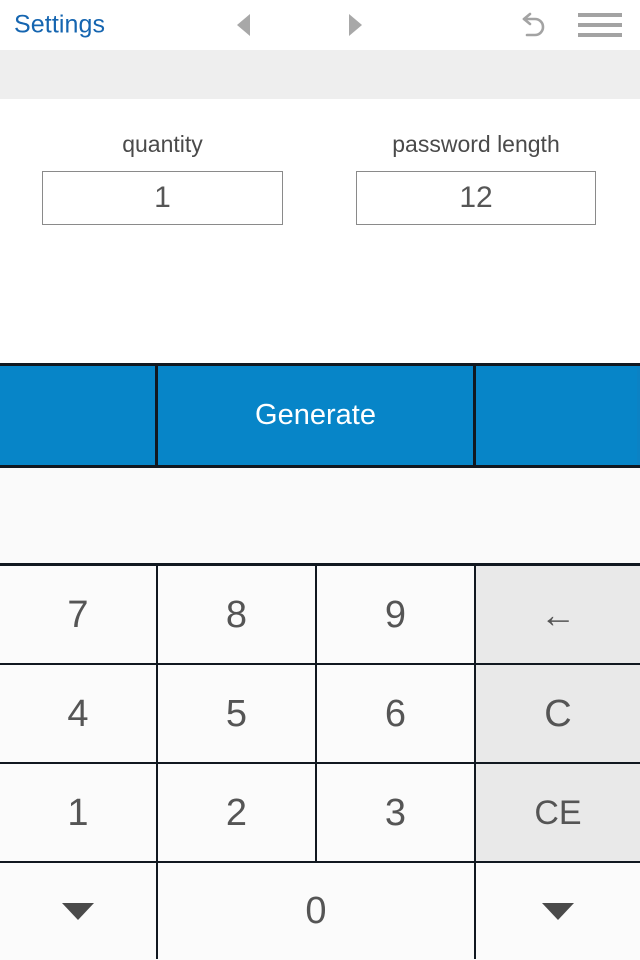 The height and width of the screenshot is (960, 640). I want to click on keypad-row: 7 8 9 ←, so click(320, 615).